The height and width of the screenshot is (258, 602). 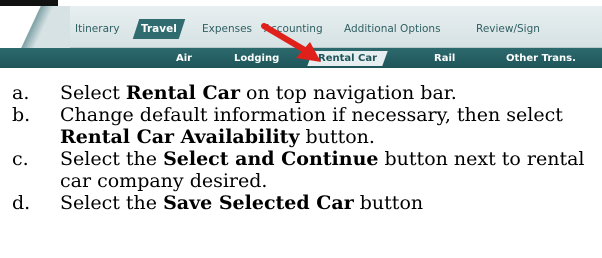 What do you see at coordinates (184, 58) in the screenshot?
I see `subtab-air: Air` at bounding box center [184, 58].